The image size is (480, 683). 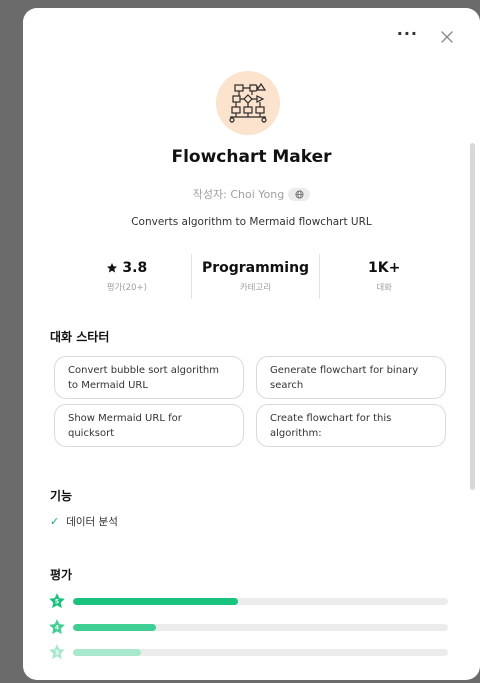 I want to click on features-heading: 기능, so click(x=61, y=496).